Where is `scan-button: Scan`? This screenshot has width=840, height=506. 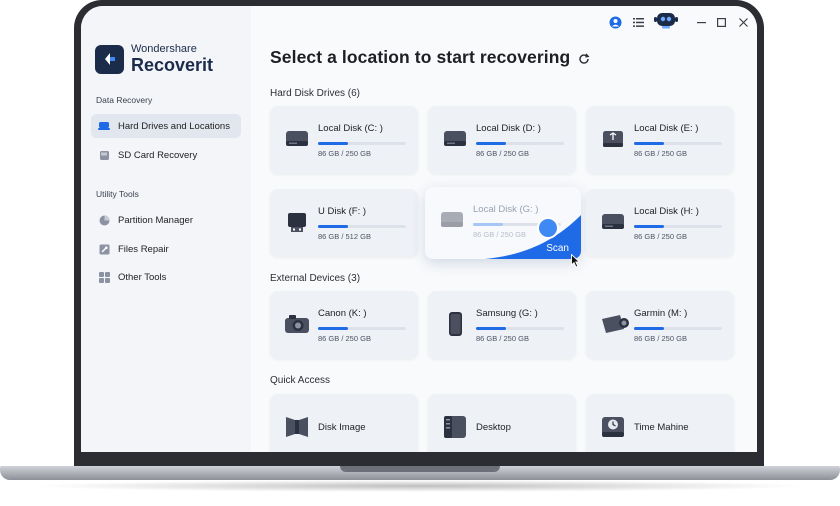 scan-button: Scan is located at coordinates (557, 248).